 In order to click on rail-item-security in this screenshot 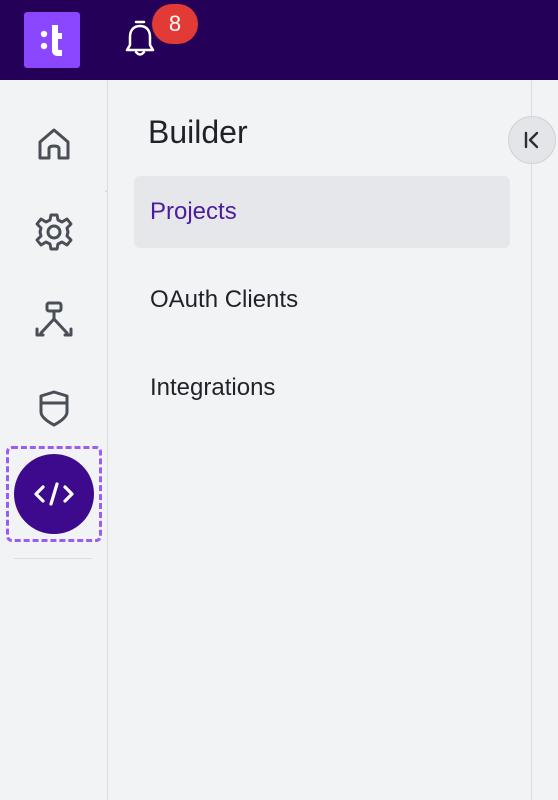, I will do `click(54, 408)`.